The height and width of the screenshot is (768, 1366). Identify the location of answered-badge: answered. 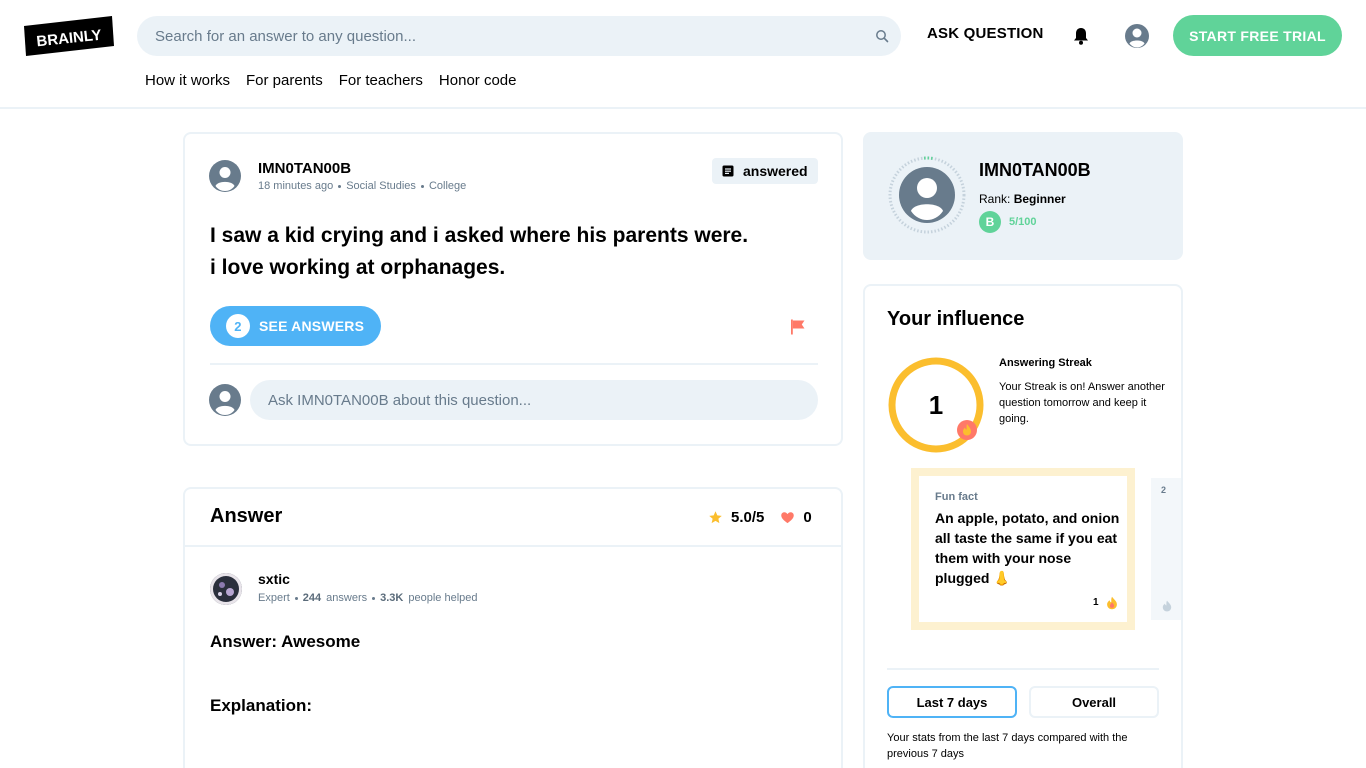
(765, 171).